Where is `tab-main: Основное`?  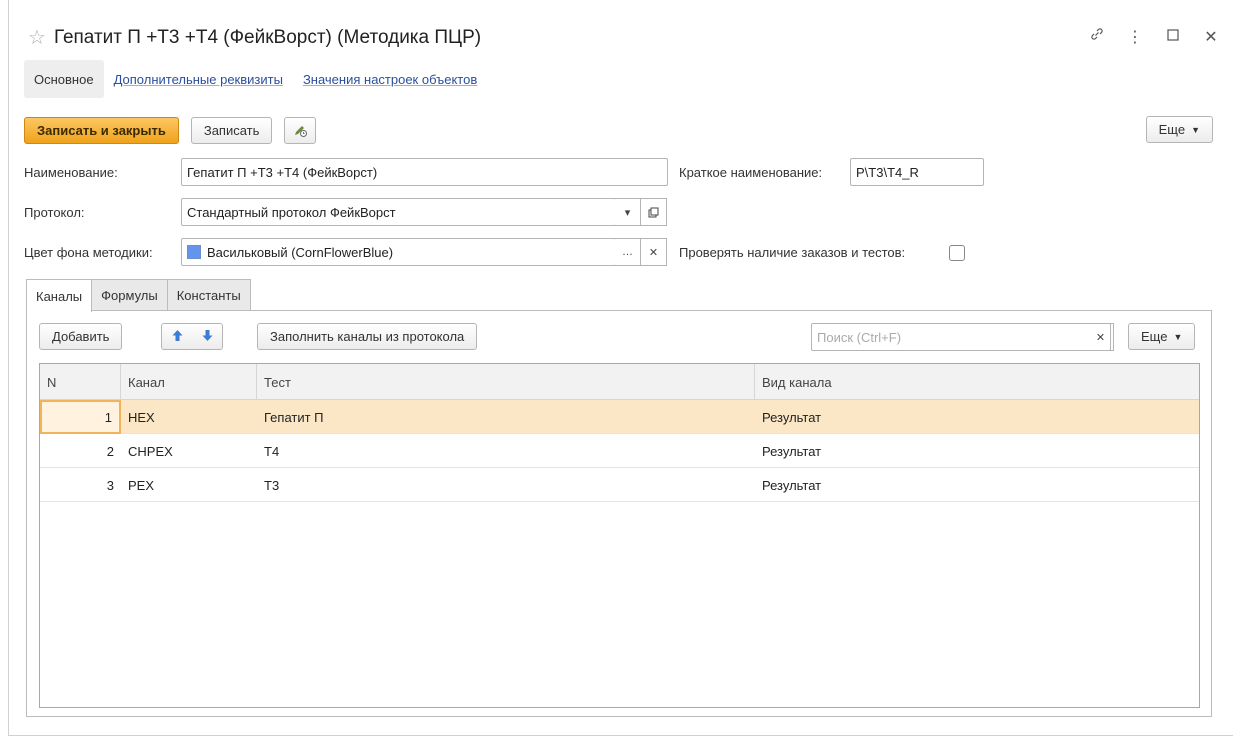
tab-main: Основное is located at coordinates (64, 79).